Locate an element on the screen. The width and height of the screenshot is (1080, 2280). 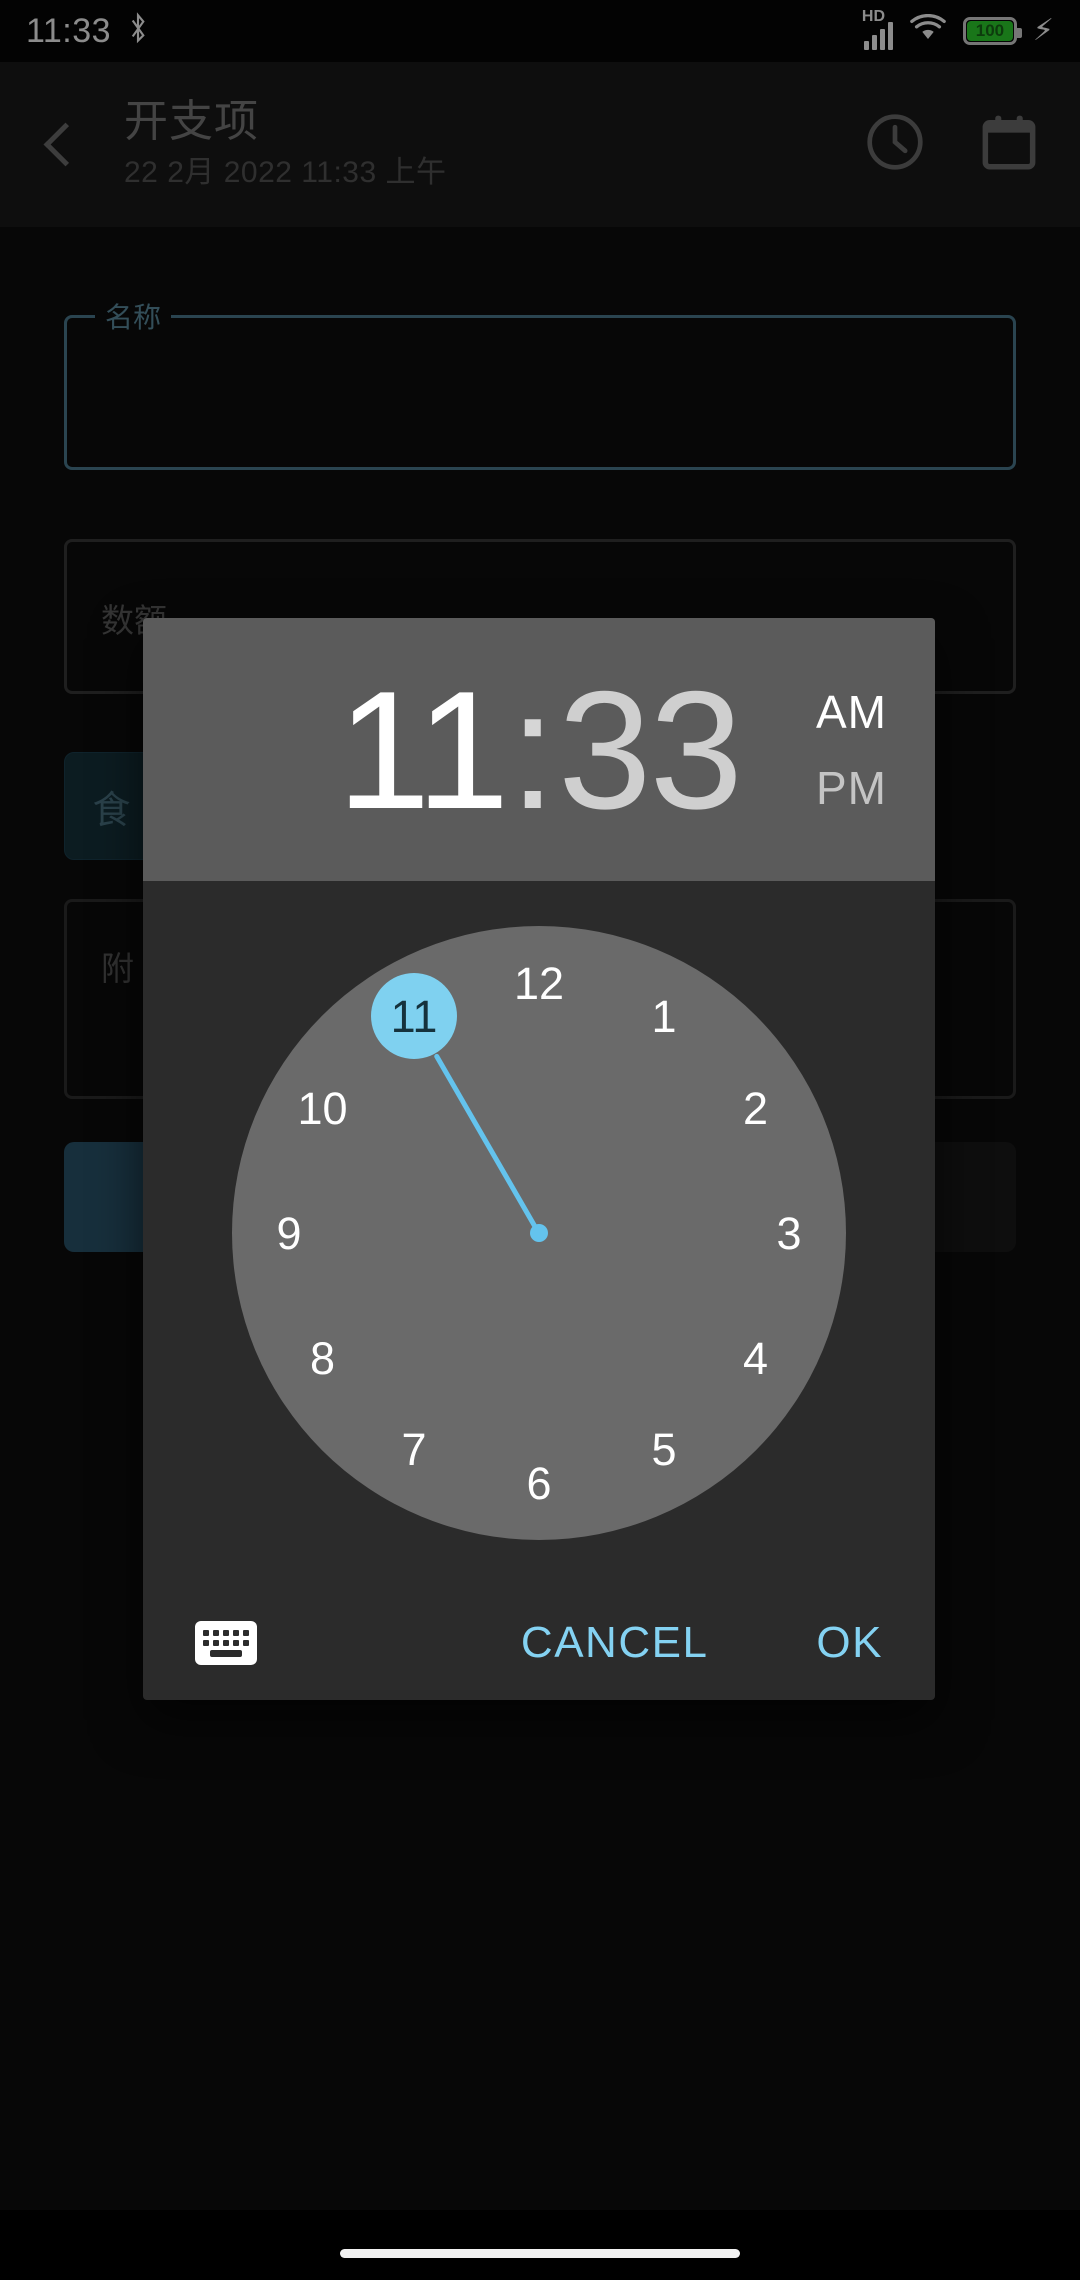
clock-number-12: 12 is located at coordinates (539, 983).